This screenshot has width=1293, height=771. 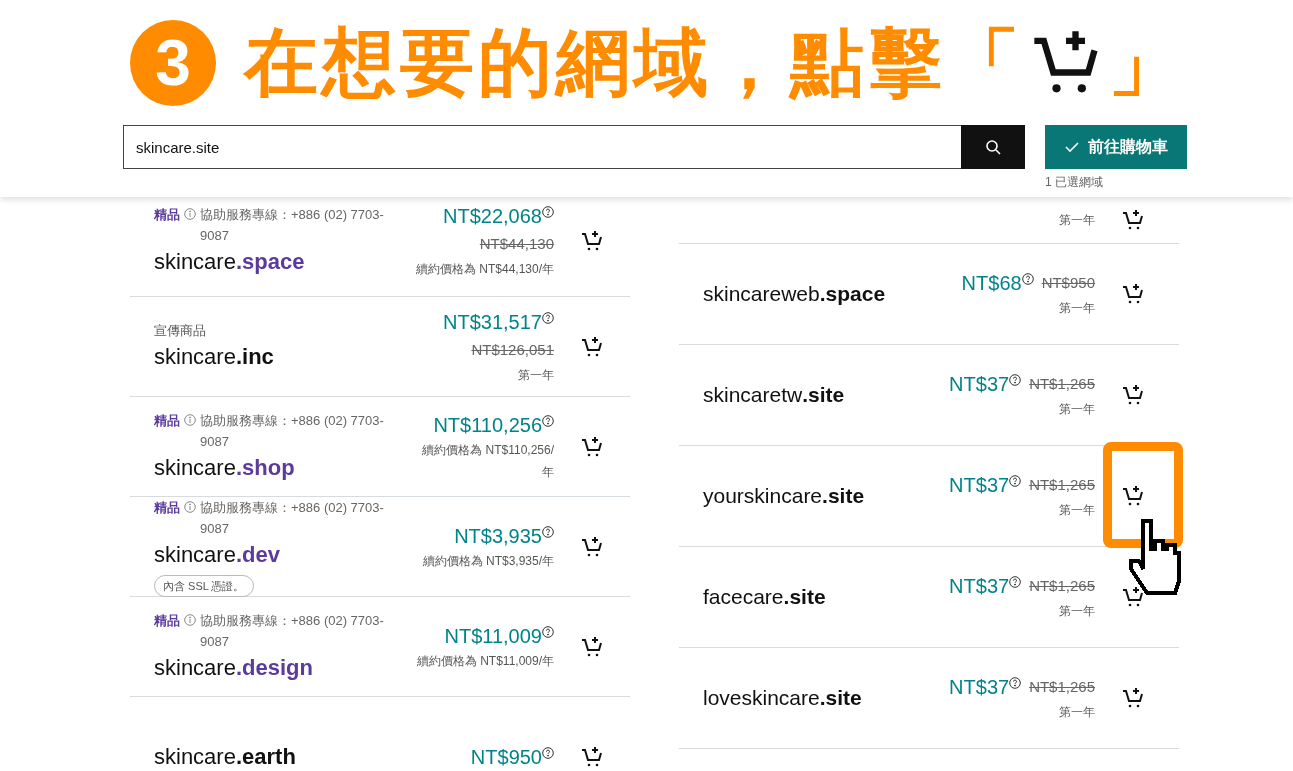 I want to click on selected-count: 1 已選網域, so click(x=1074, y=182).